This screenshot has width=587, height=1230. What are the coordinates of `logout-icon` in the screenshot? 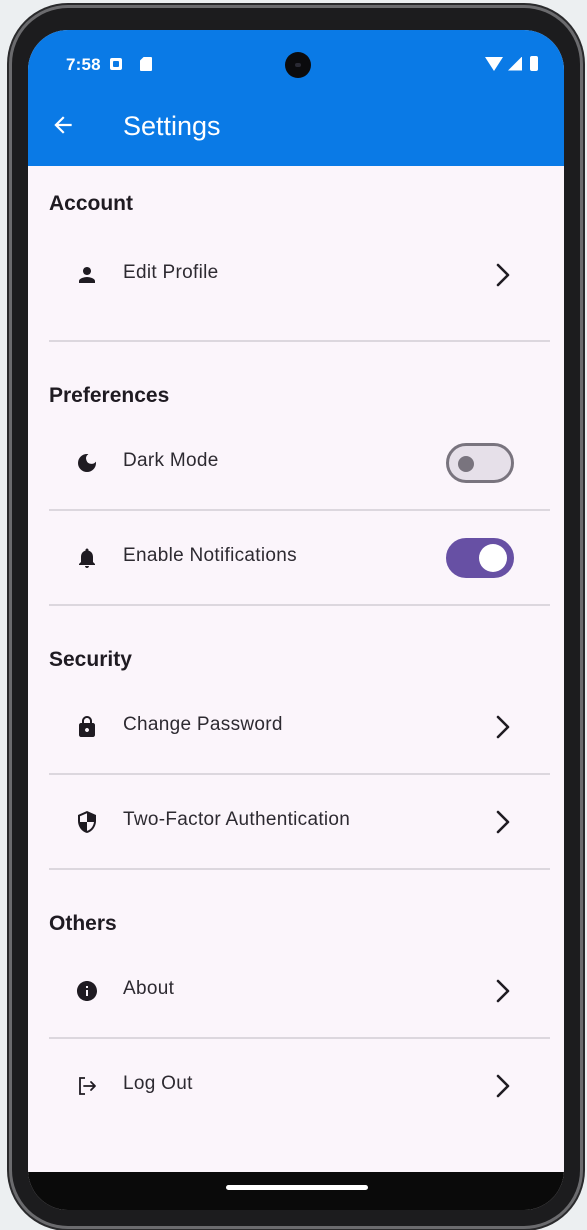 It's located at (87, 1086).